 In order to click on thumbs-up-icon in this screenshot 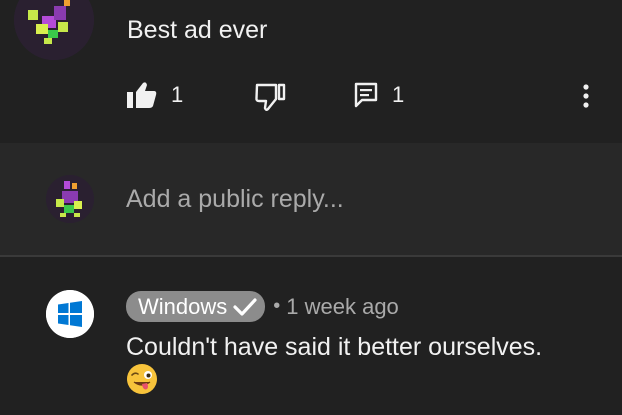, I will do `click(142, 95)`.